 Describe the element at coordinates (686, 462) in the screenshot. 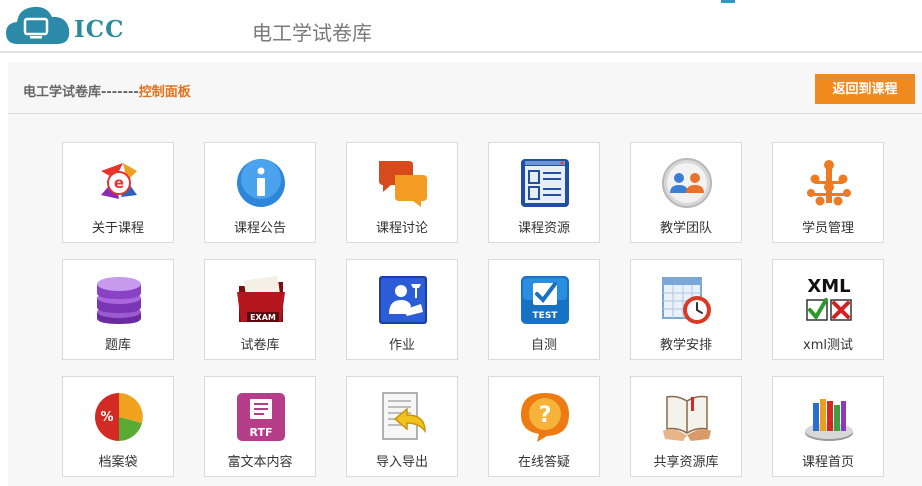

I see `tile-label: 共享资源库` at that location.